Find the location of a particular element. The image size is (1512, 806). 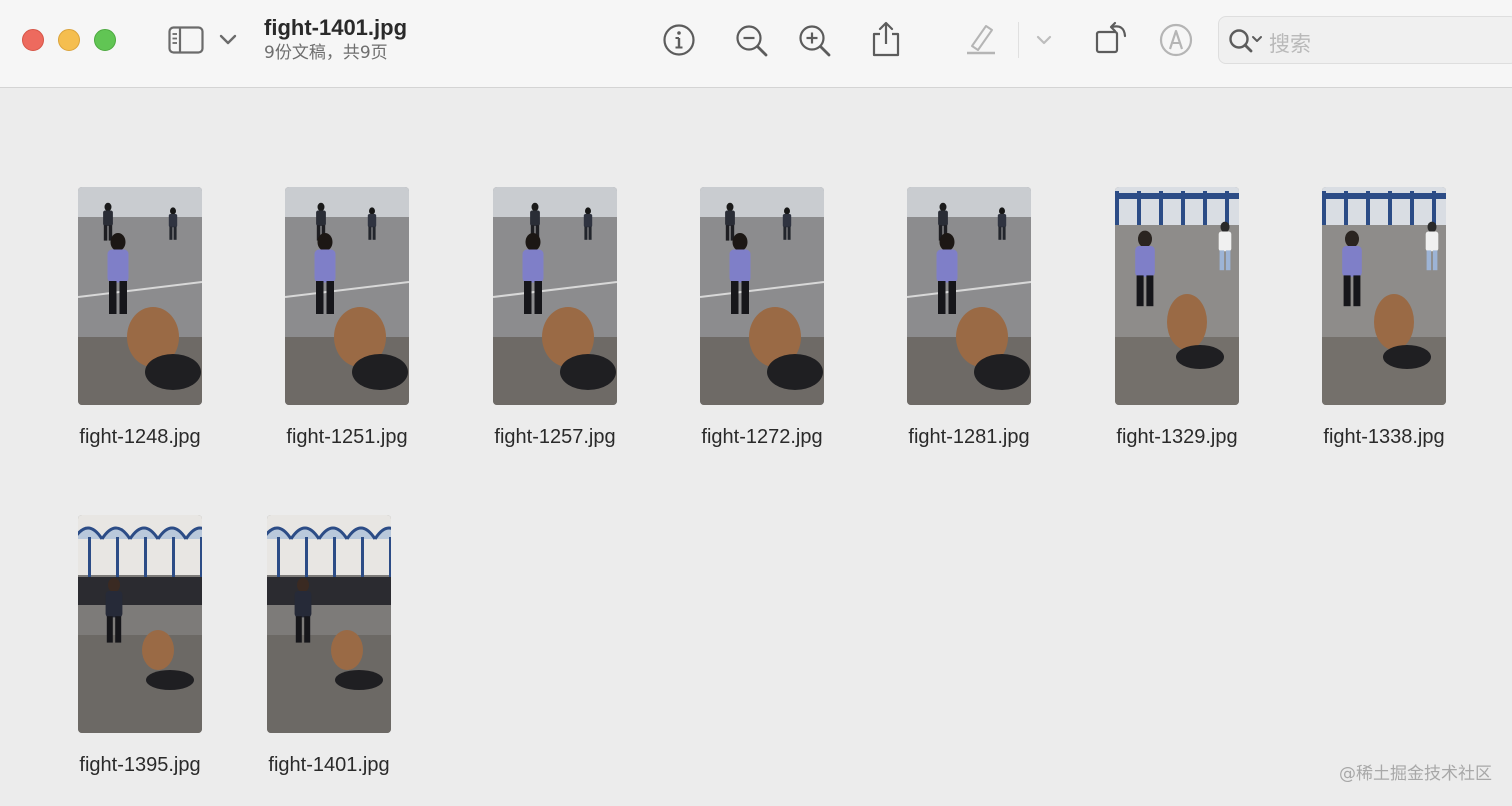

window-subtitle: 9份文稿，共9页 is located at coordinates (326, 53).